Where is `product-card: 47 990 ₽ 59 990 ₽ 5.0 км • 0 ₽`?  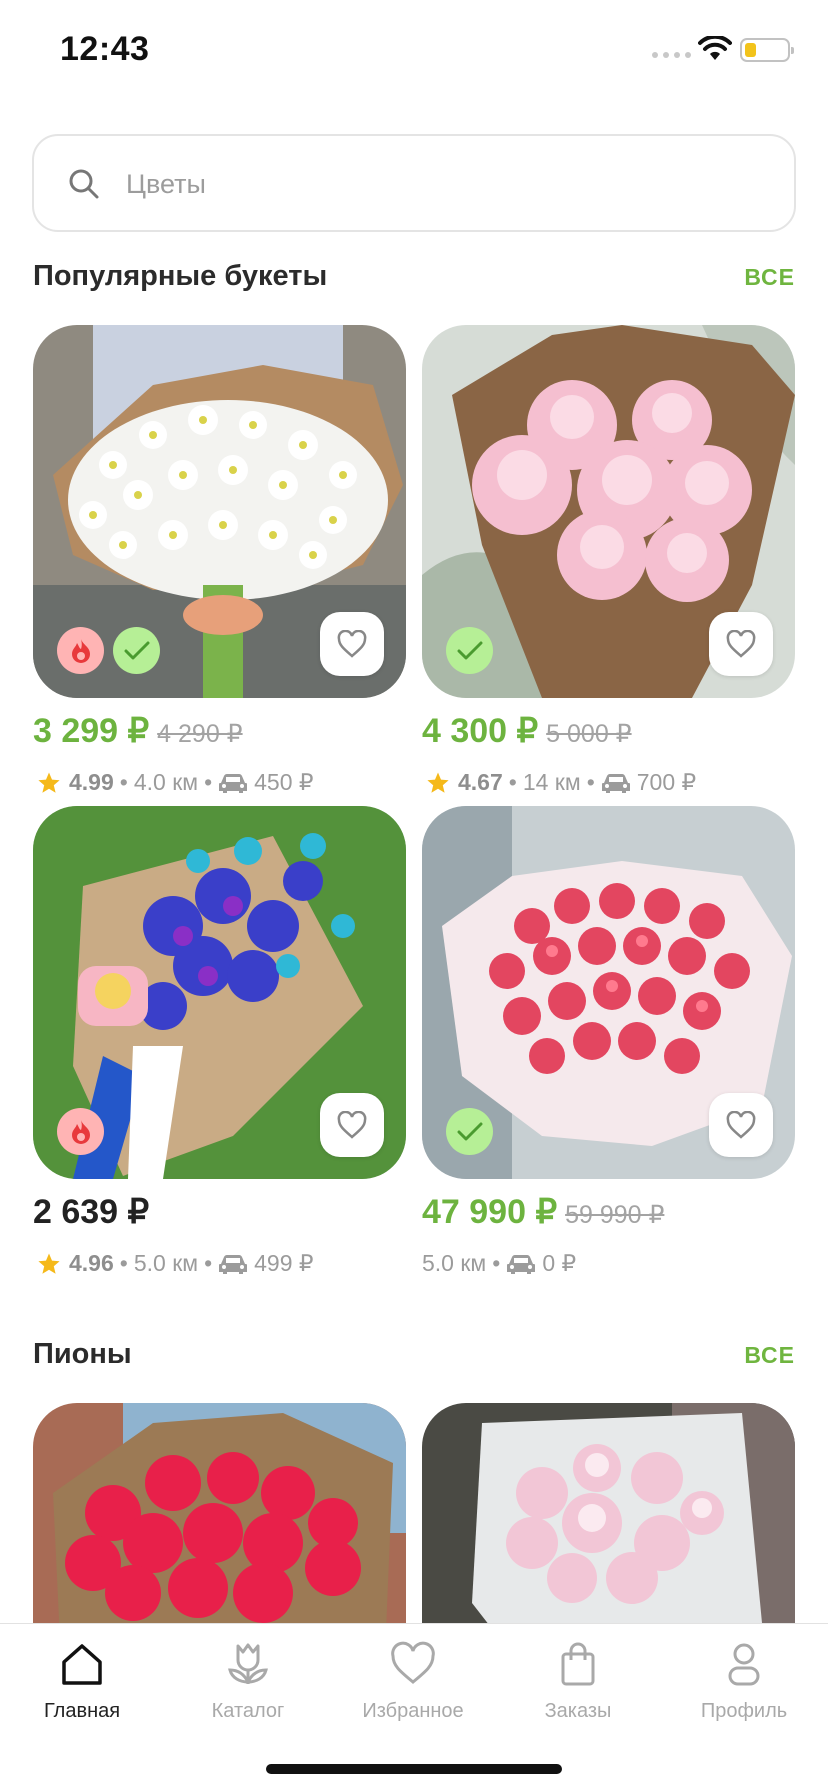
product-card: 47 990 ₽ 59 990 ₽ 5.0 км • 0 ₽ is located at coordinates (608, 1041).